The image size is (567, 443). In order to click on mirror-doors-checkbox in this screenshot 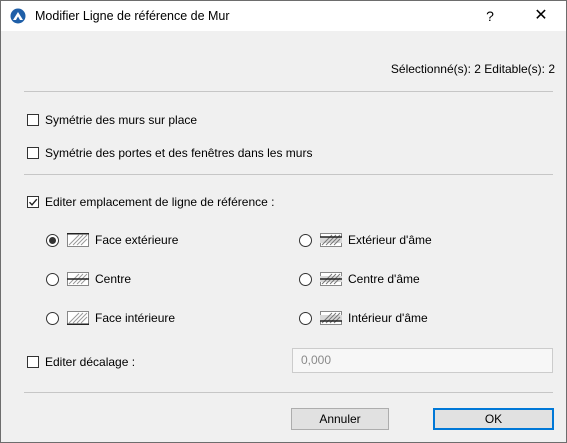, I will do `click(33, 153)`.